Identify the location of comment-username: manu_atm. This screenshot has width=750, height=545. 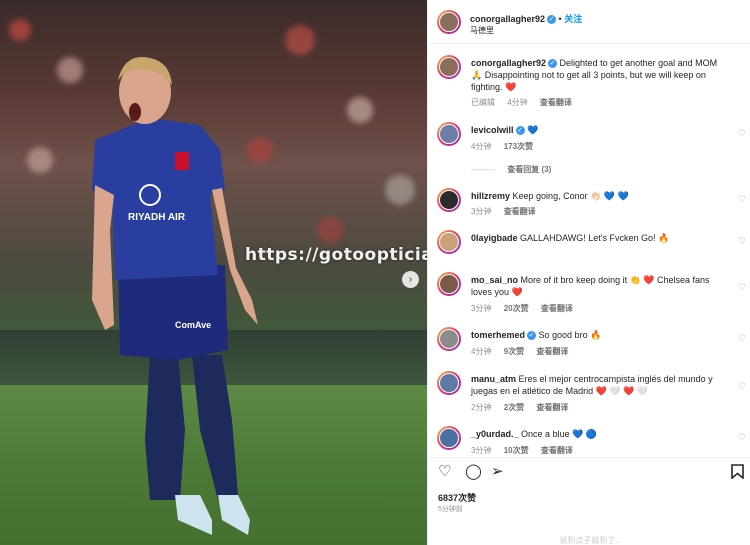
(493, 379).